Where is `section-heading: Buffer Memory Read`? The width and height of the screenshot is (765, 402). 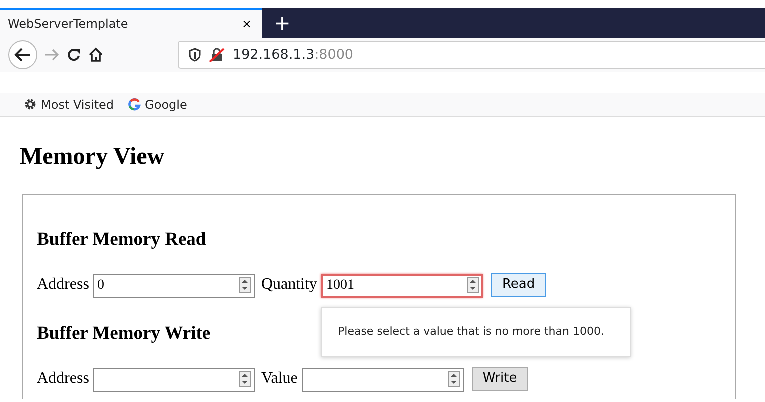
section-heading: Buffer Memory Read is located at coordinates (121, 239).